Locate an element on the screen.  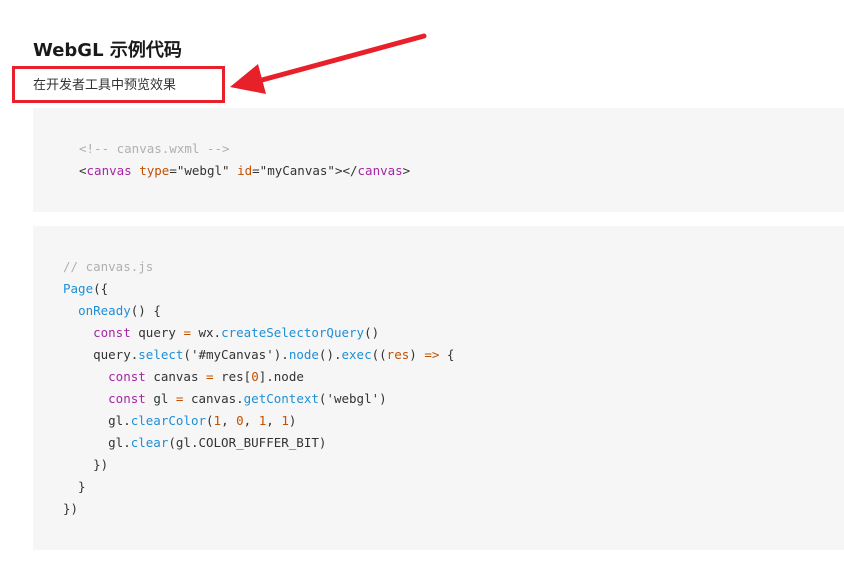
code-token: (( is located at coordinates (379, 354).